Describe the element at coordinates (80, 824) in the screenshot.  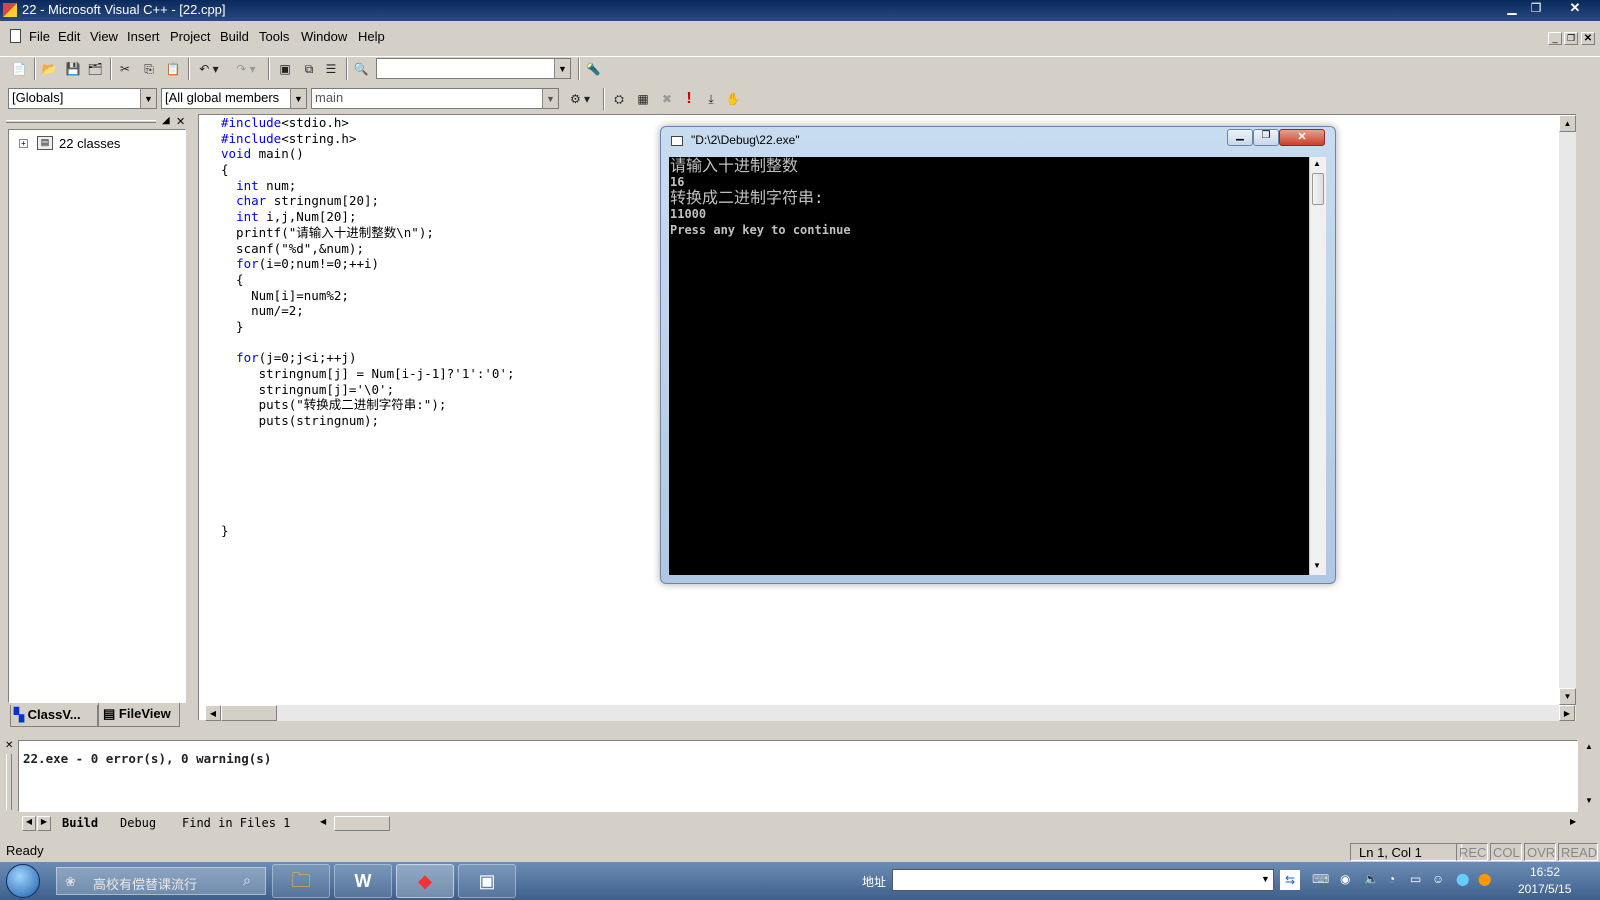
I see `tab-build: Build` at that location.